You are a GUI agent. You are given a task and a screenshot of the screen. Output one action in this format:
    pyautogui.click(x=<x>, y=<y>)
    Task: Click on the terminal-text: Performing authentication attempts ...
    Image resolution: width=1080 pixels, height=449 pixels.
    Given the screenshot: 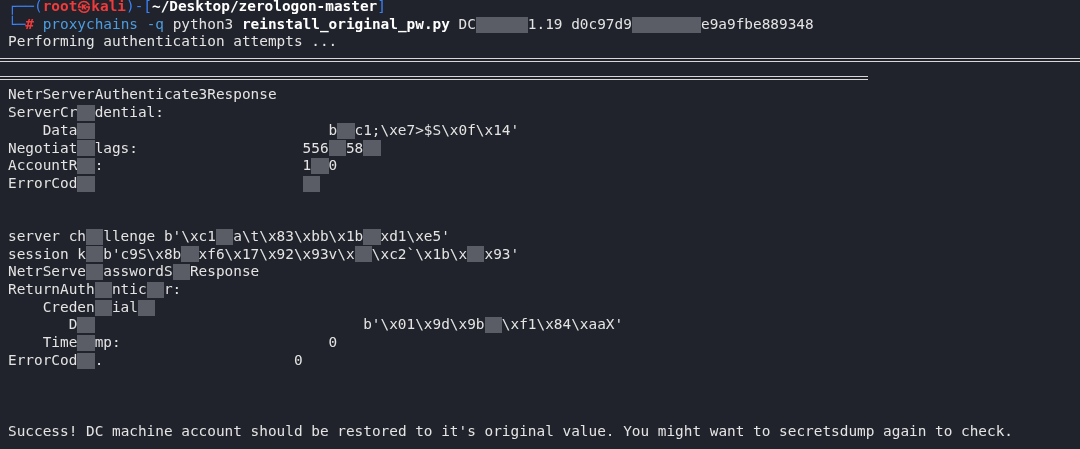 What is the action you would take?
    pyautogui.click(x=173, y=42)
    